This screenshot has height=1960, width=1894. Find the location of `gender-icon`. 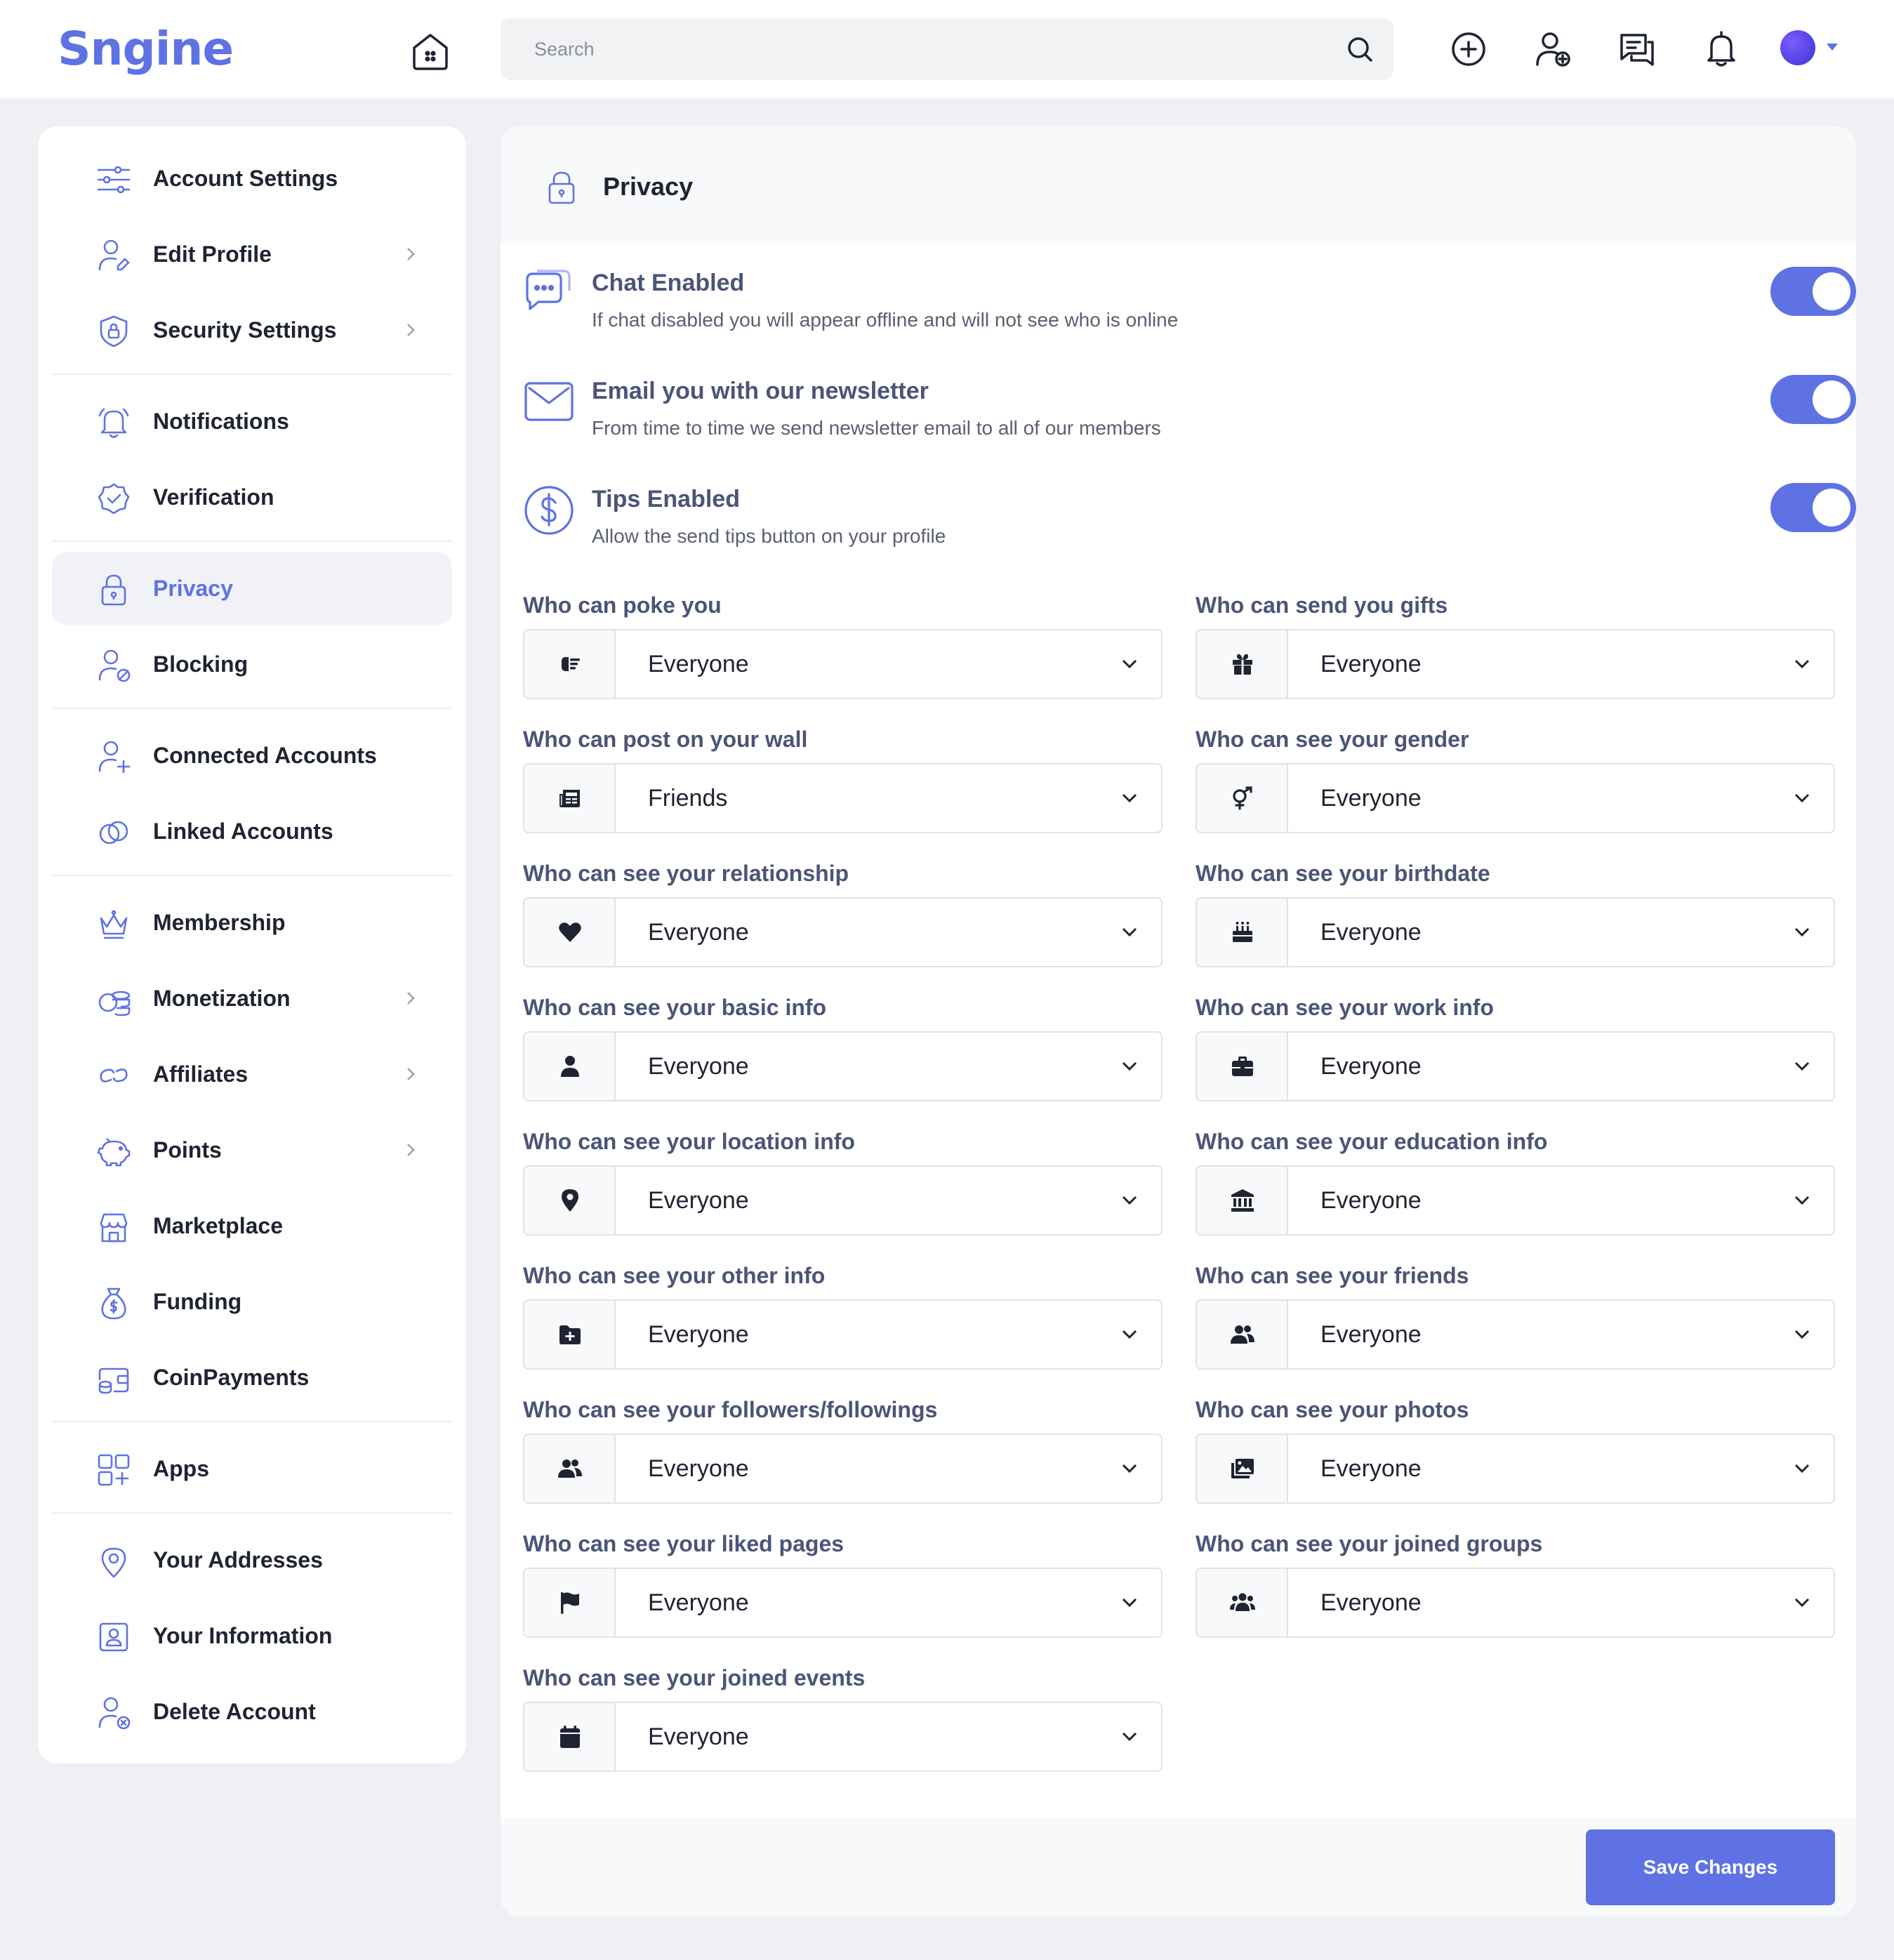

gender-icon is located at coordinates (1242, 798).